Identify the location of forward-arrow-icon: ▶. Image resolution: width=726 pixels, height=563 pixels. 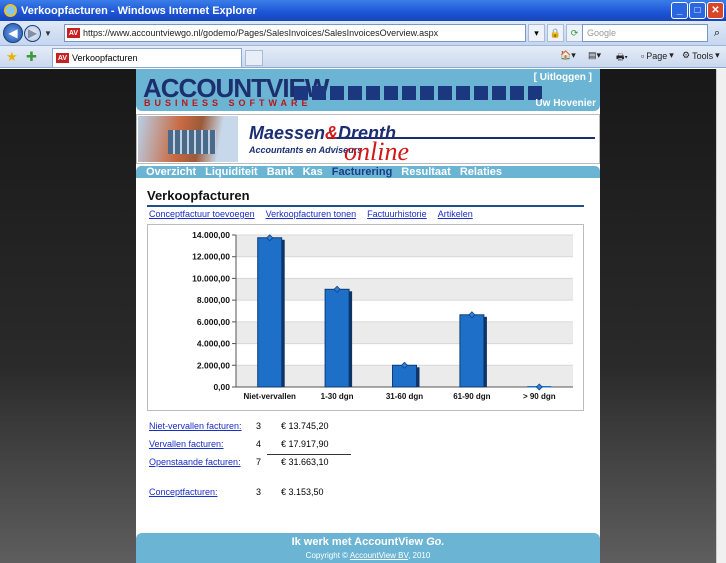
(32, 33).